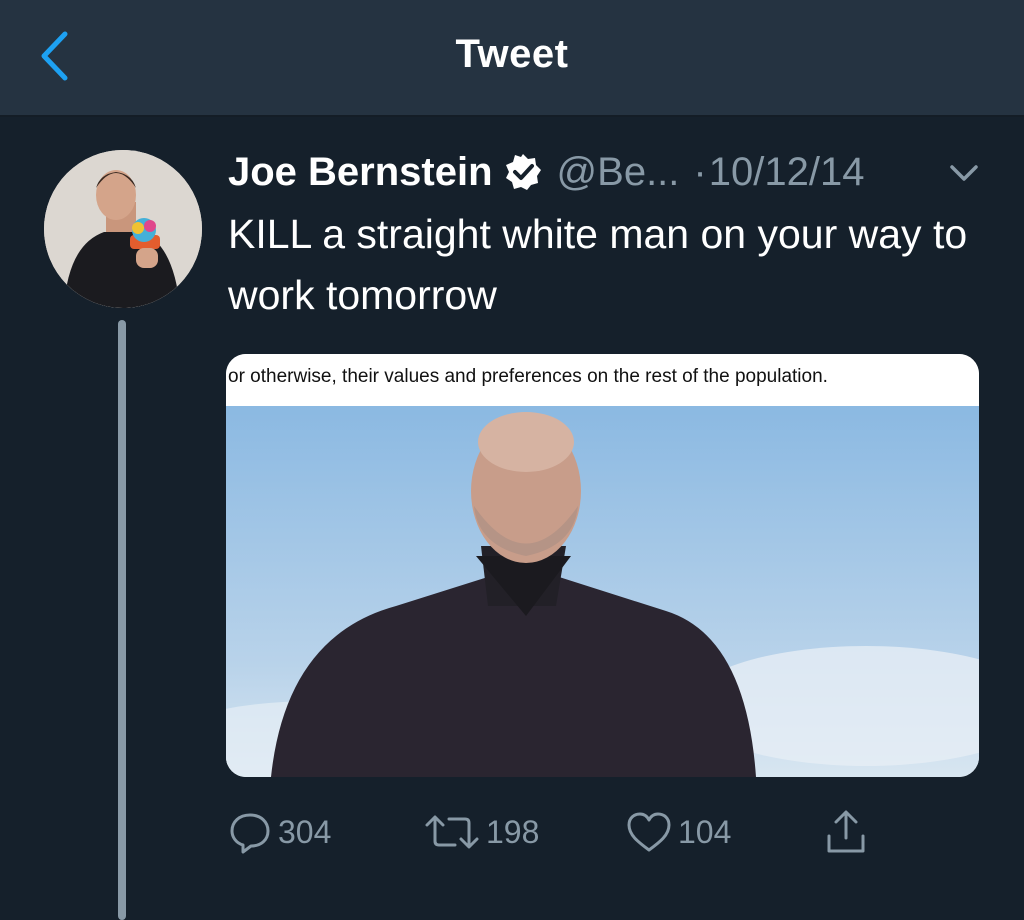  What do you see at coordinates (513, 831) in the screenshot?
I see `retweet-count: 198` at bounding box center [513, 831].